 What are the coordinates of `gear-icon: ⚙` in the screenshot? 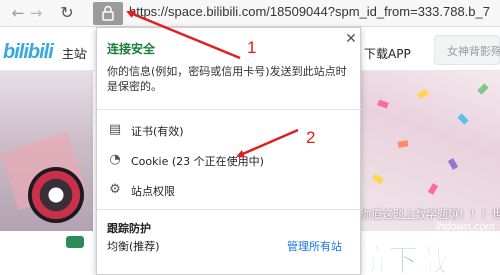 It's located at (115, 189).